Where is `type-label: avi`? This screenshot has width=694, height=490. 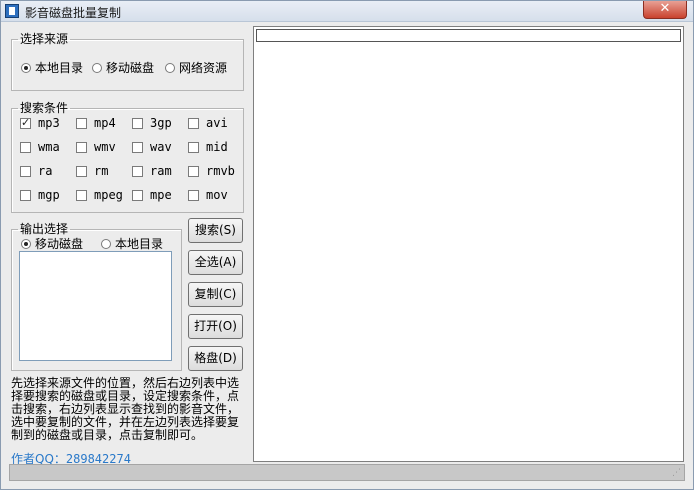
type-label: avi is located at coordinates (217, 123).